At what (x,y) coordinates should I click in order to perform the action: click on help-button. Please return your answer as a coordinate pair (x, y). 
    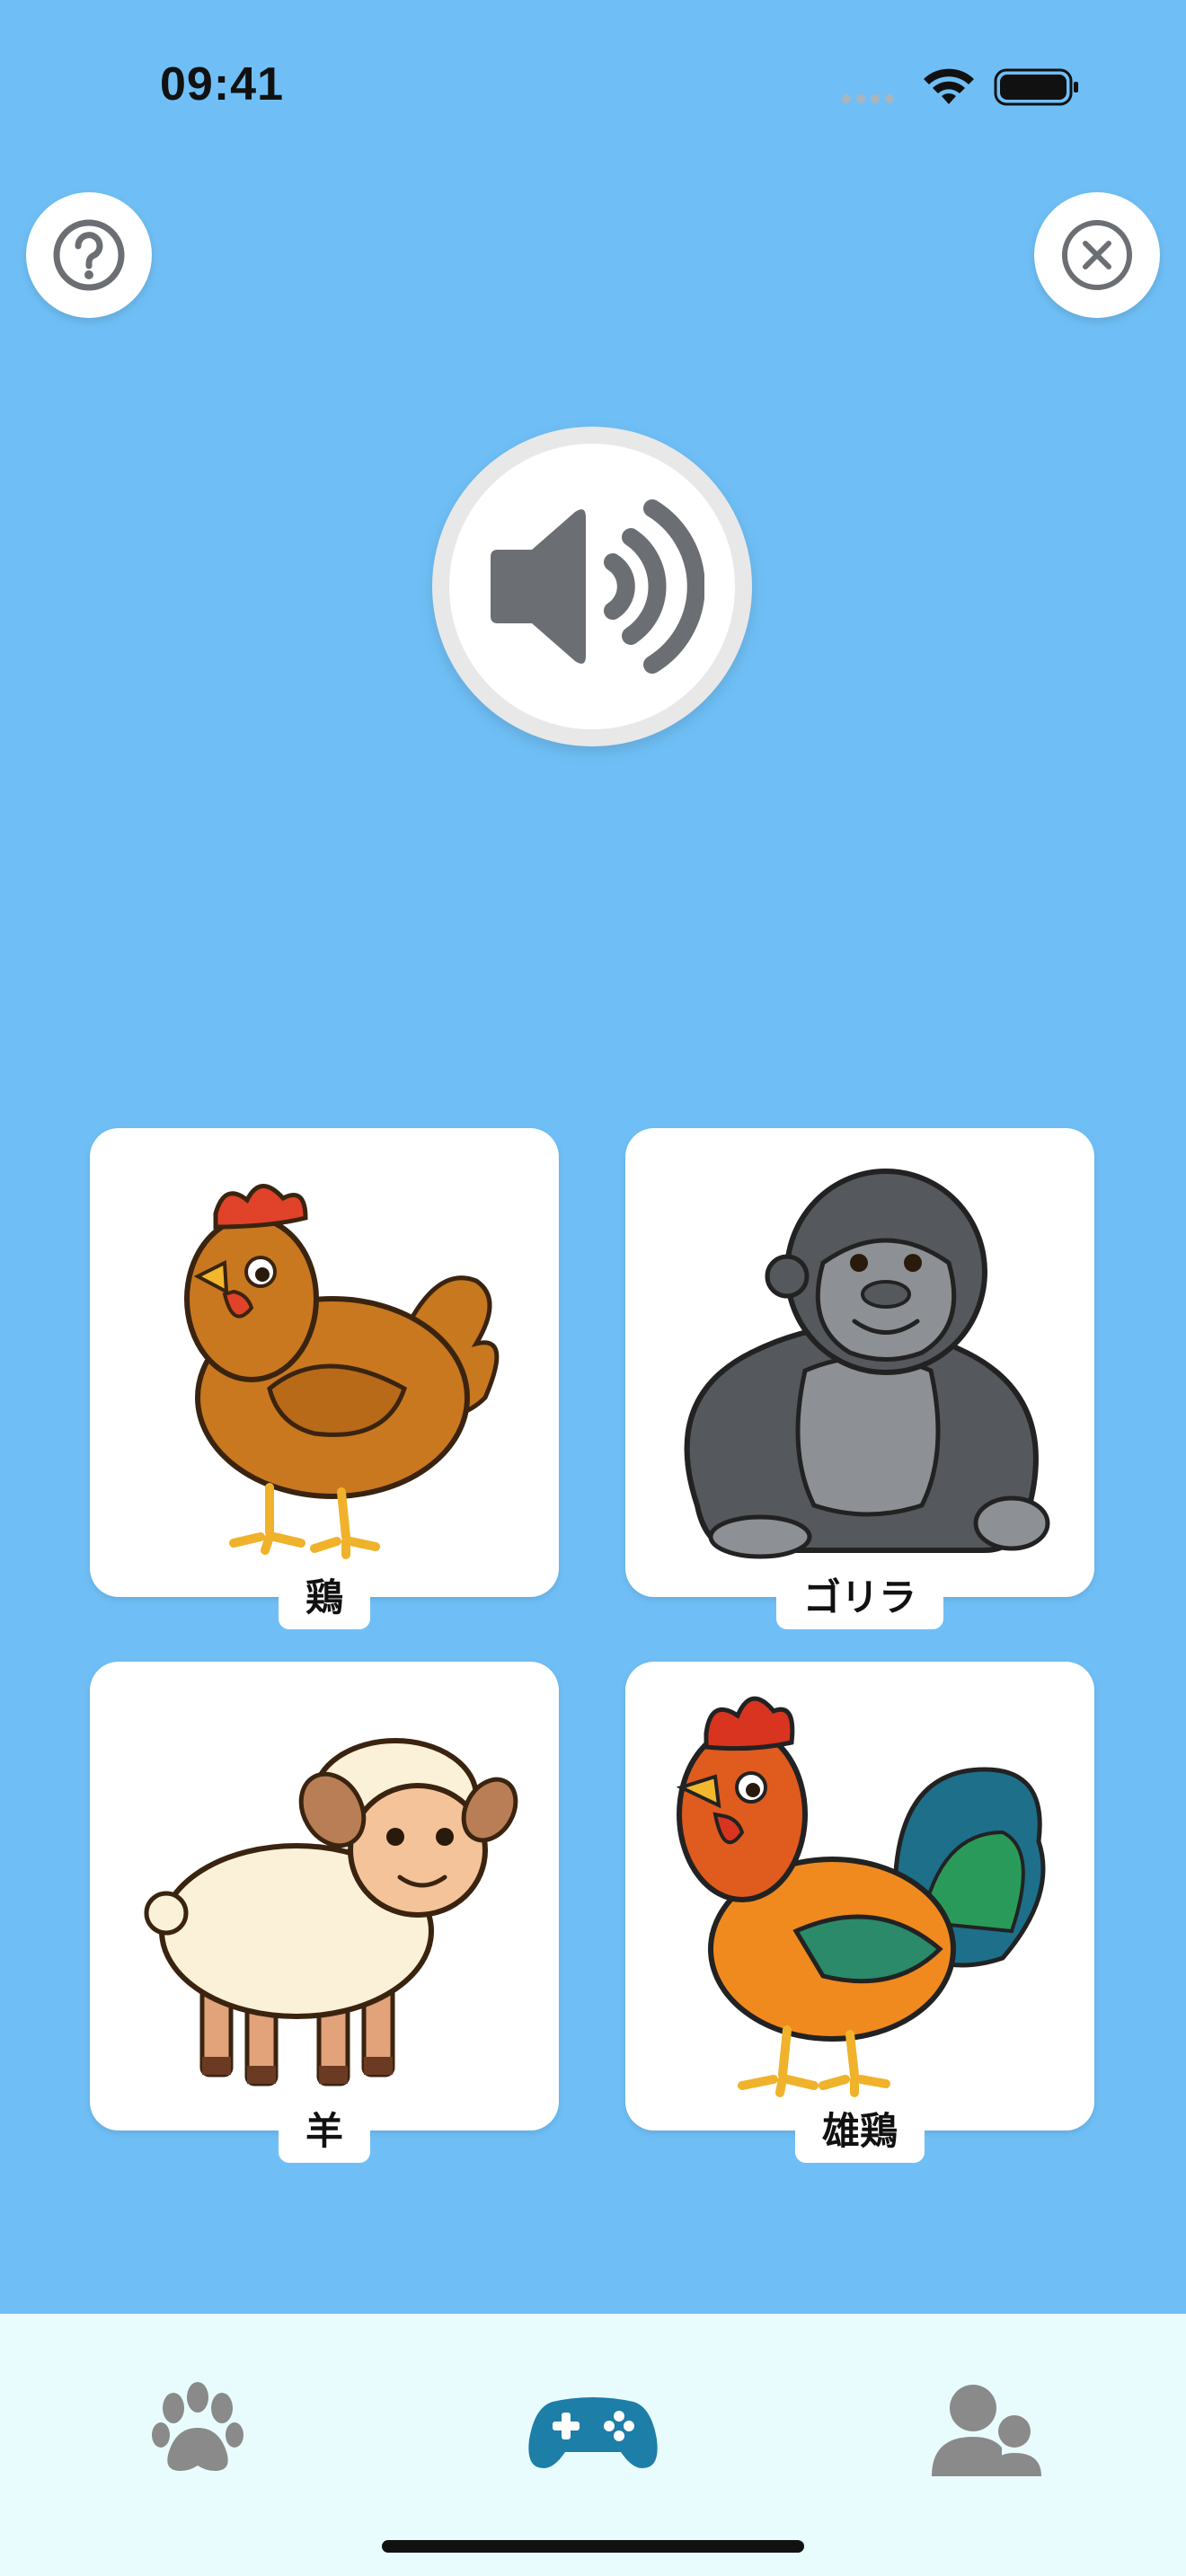
    Looking at the image, I should click on (89, 255).